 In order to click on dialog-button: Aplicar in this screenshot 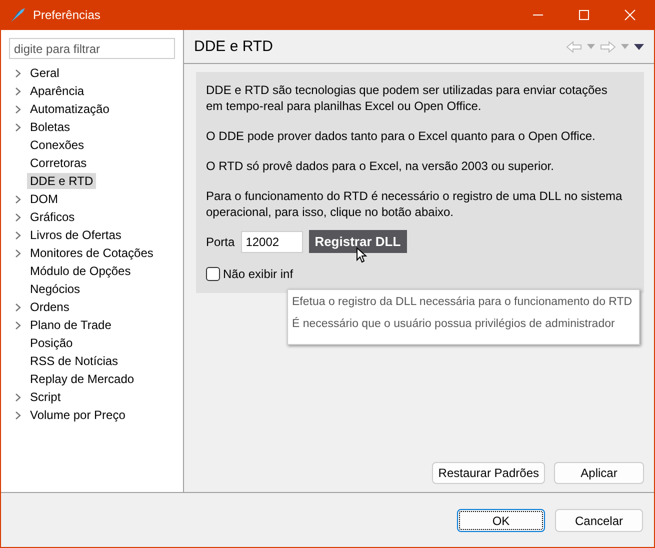, I will do `click(599, 473)`.